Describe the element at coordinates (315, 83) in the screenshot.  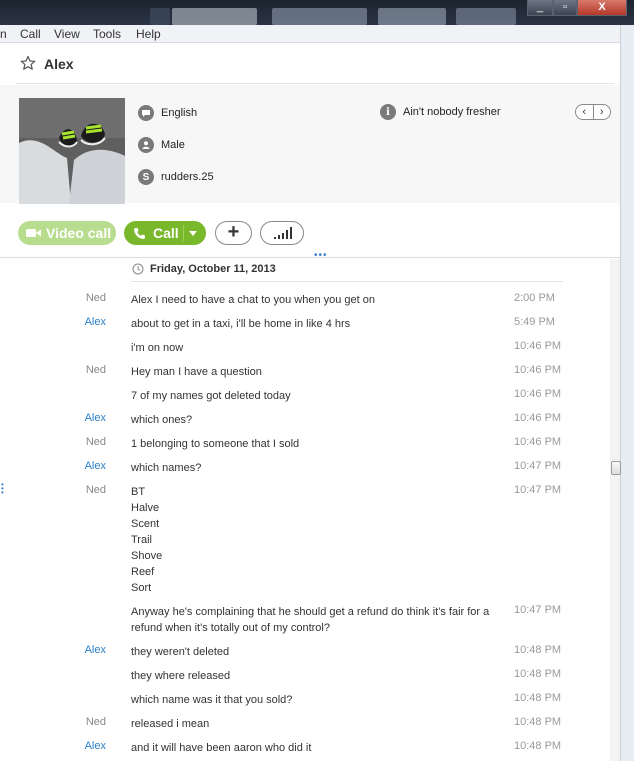
I see `header-divider` at that location.